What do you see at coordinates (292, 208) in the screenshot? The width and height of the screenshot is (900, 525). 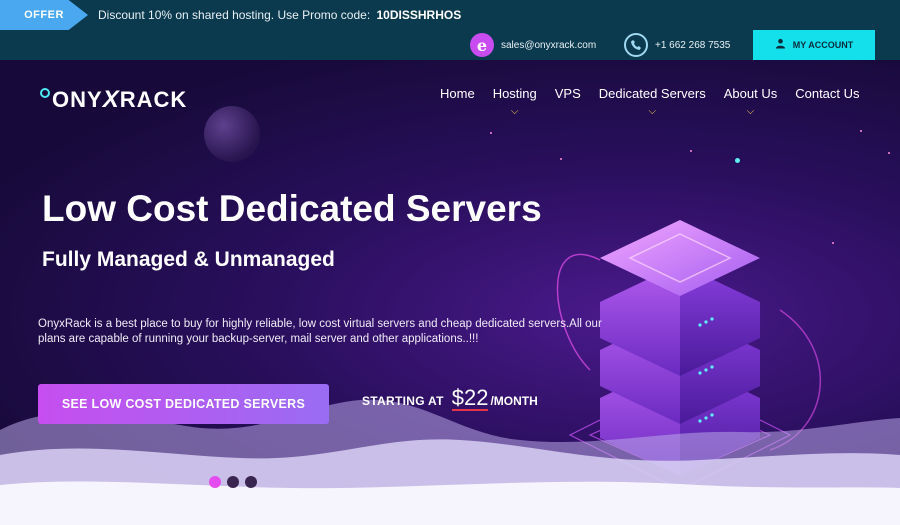 I see `hero-title: Low Cost Dedicated Servers` at bounding box center [292, 208].